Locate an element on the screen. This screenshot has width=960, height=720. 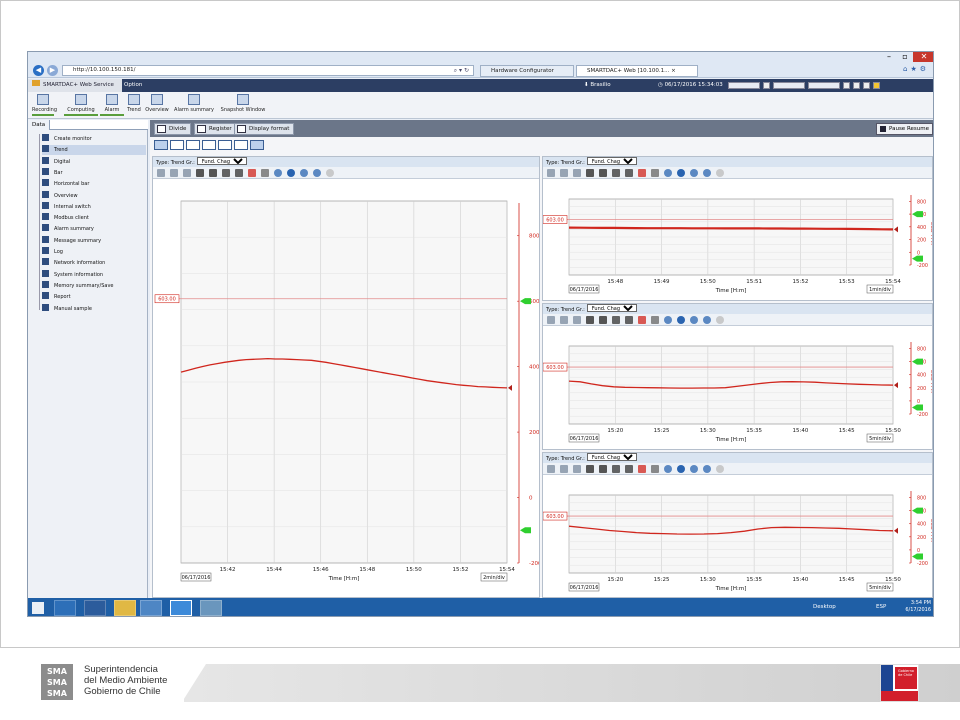
memory-summary-save-icon is located at coordinates (45, 284).